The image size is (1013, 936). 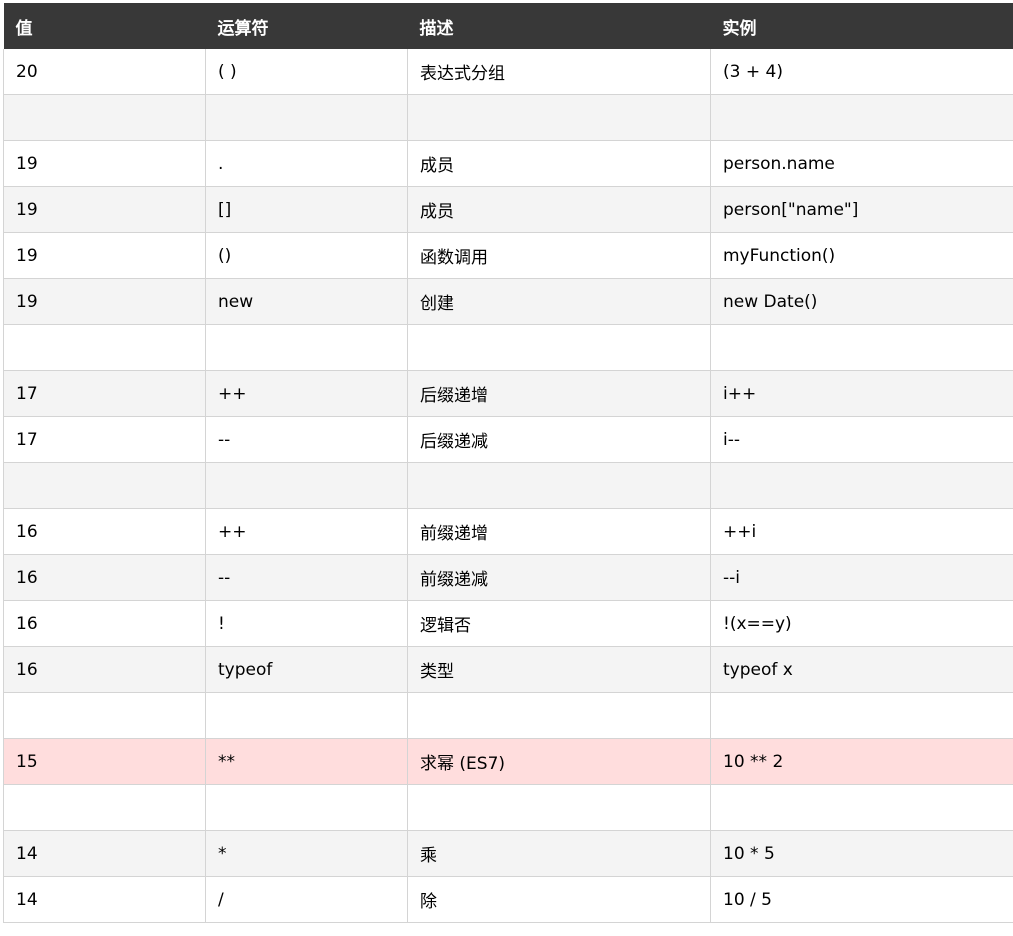 I want to click on cell-example: myFunction(), so click(x=861, y=255).